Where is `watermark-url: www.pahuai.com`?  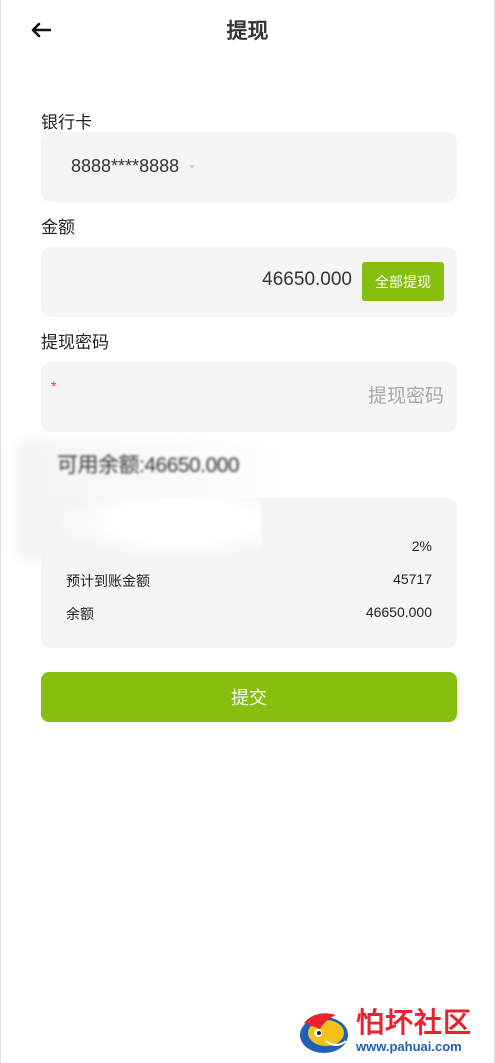
watermark-url: www.pahuai.com is located at coordinates (409, 1046).